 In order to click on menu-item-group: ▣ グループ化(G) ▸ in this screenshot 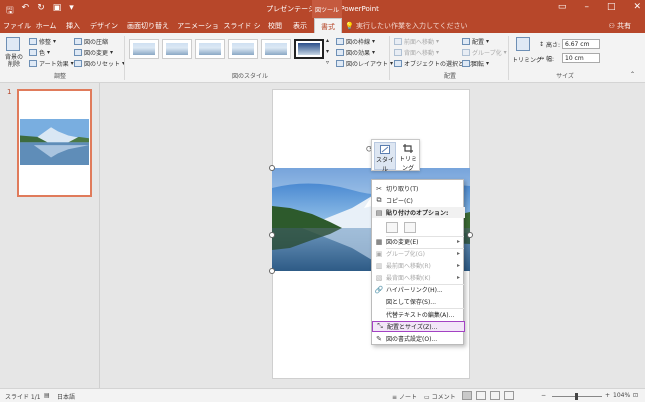, I will do `click(418, 253)`.